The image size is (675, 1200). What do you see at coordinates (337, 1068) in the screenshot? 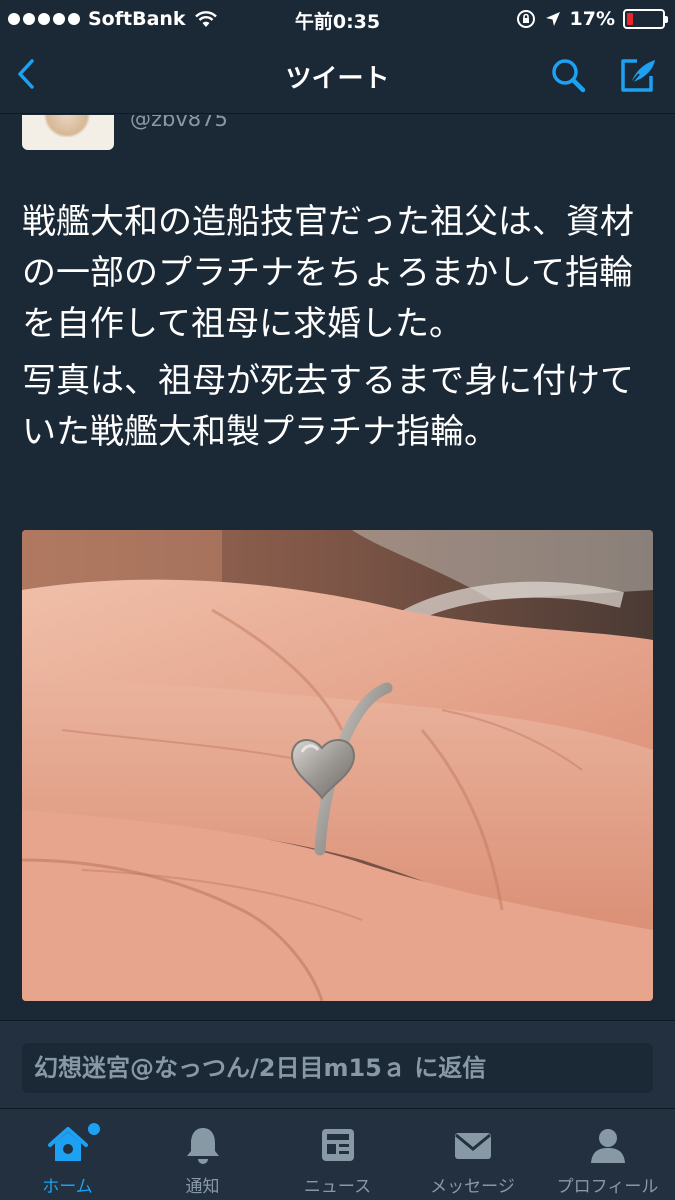
I see `reply-input: 幻想迷宮@なっつん/2日目m15ａ に返信` at bounding box center [337, 1068].